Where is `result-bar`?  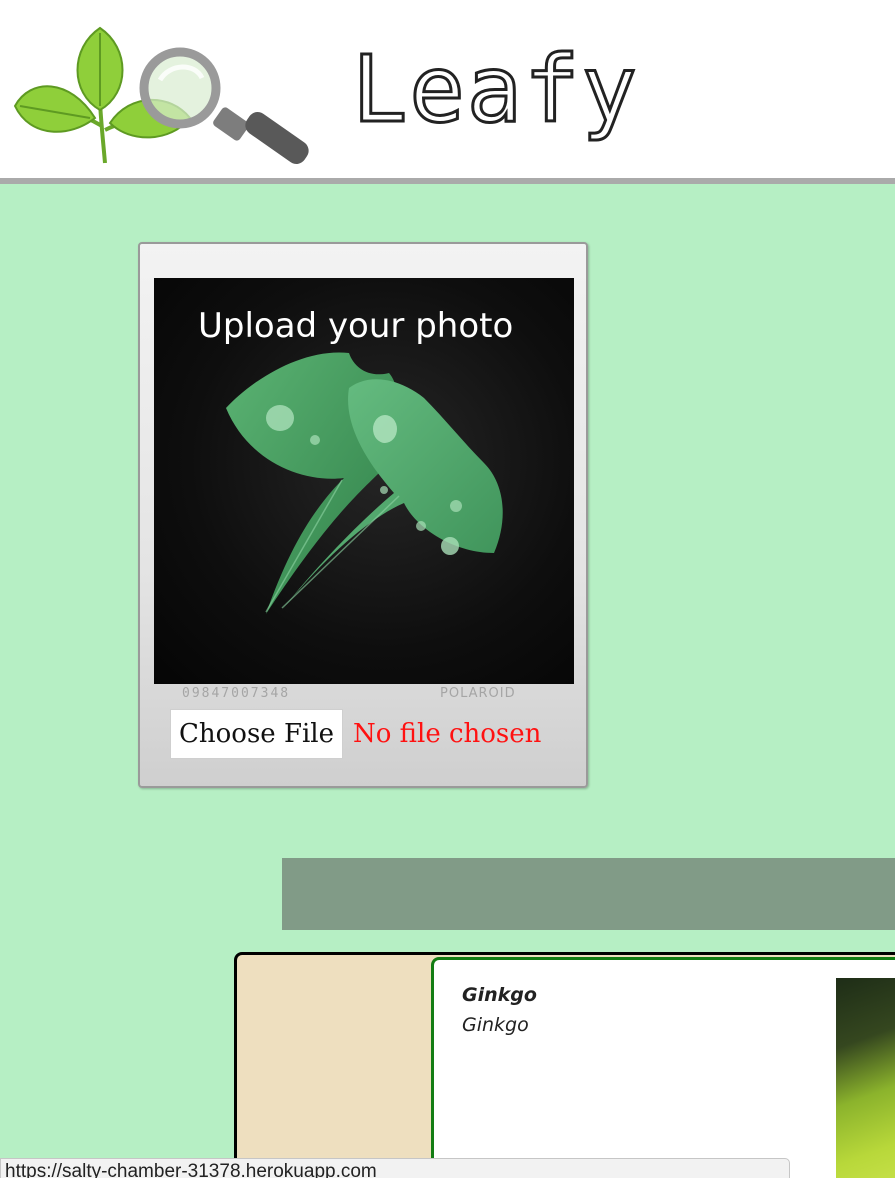 result-bar is located at coordinates (588, 894).